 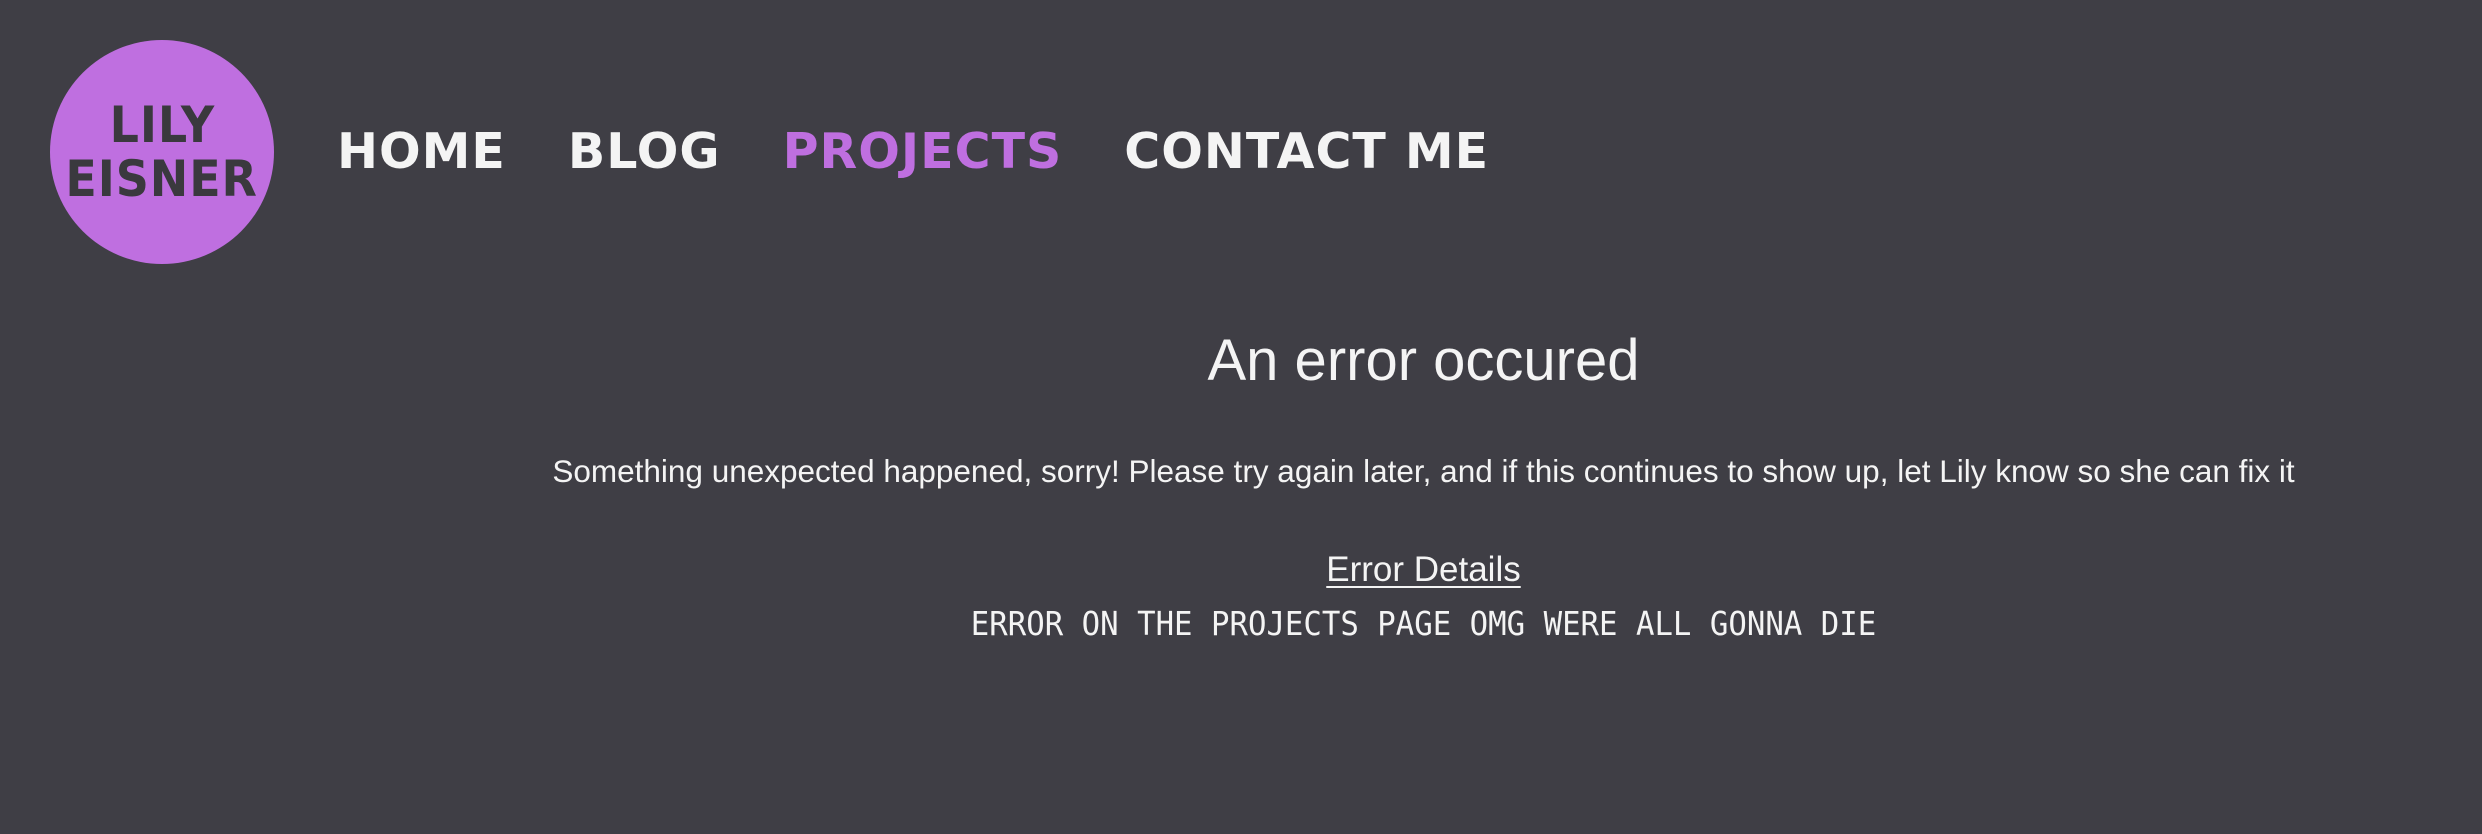 I want to click on nav-item-contact-me: CONTACT ME, so click(x=1306, y=152).